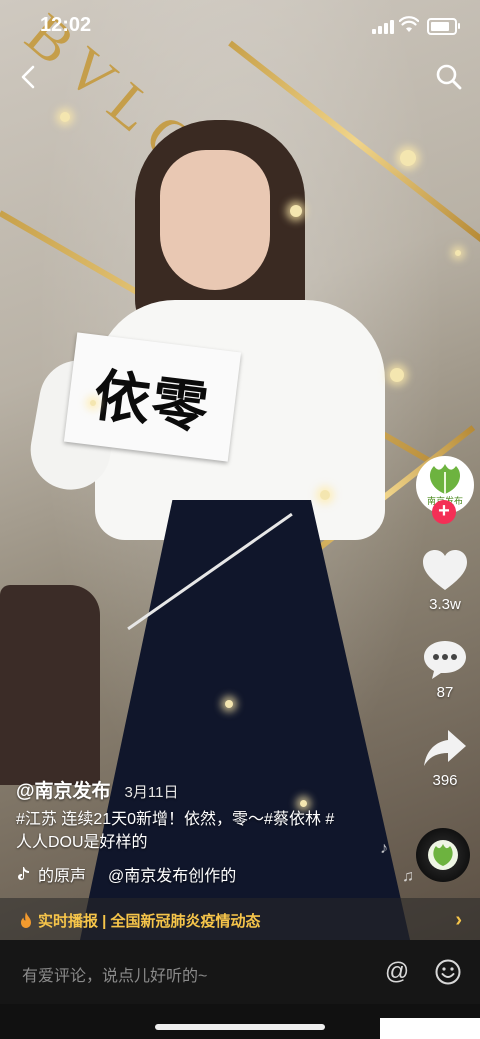 The image size is (480, 1039). What do you see at coordinates (408, 876) in the screenshot?
I see `music-note-icon: ♫` at bounding box center [408, 876].